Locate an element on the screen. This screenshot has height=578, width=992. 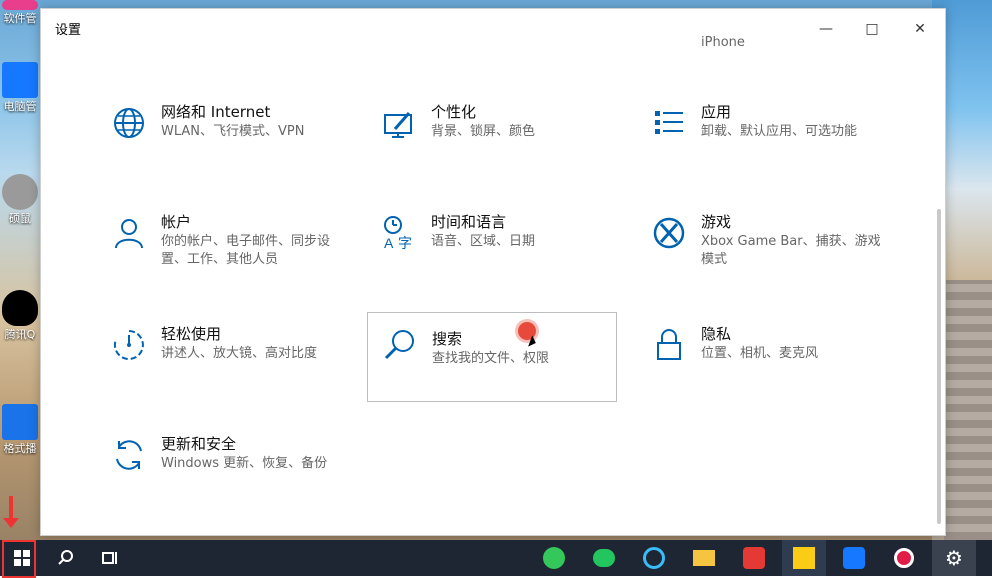
wallpaper-pier is located at coordinates (968, 410).